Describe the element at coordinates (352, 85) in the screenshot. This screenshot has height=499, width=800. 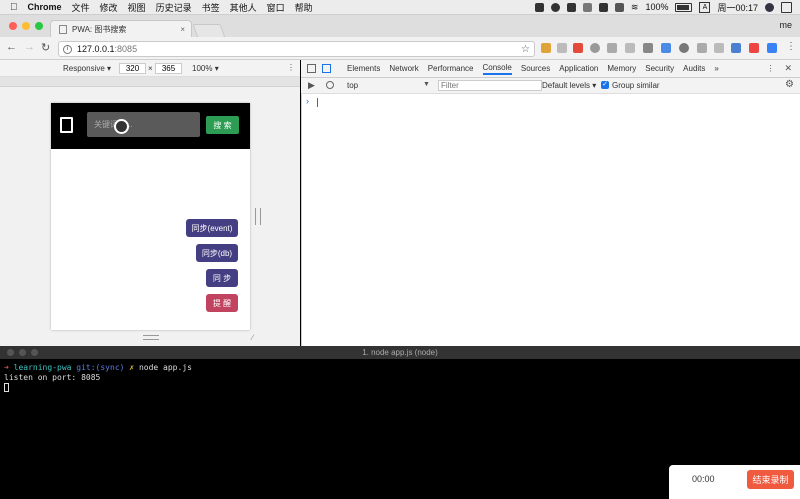
I see `context-select: top` at that location.